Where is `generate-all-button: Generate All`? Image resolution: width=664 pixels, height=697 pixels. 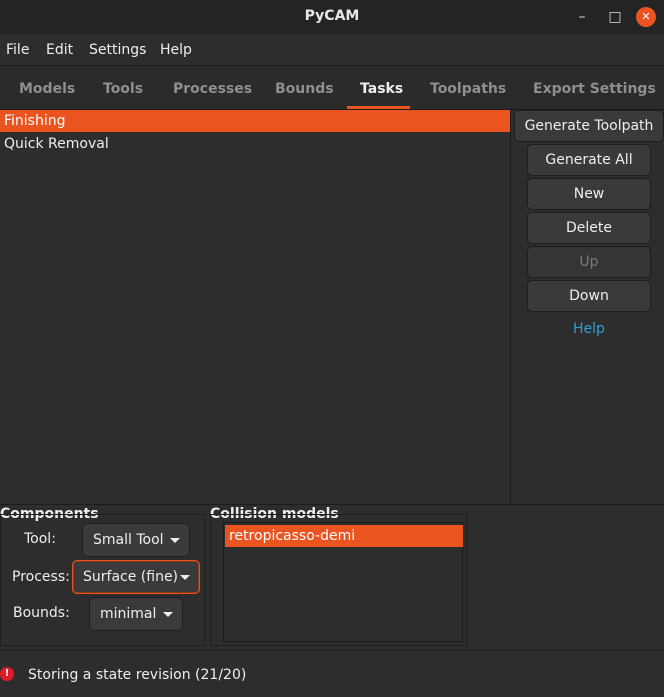
generate-all-button: Generate All is located at coordinates (589, 160).